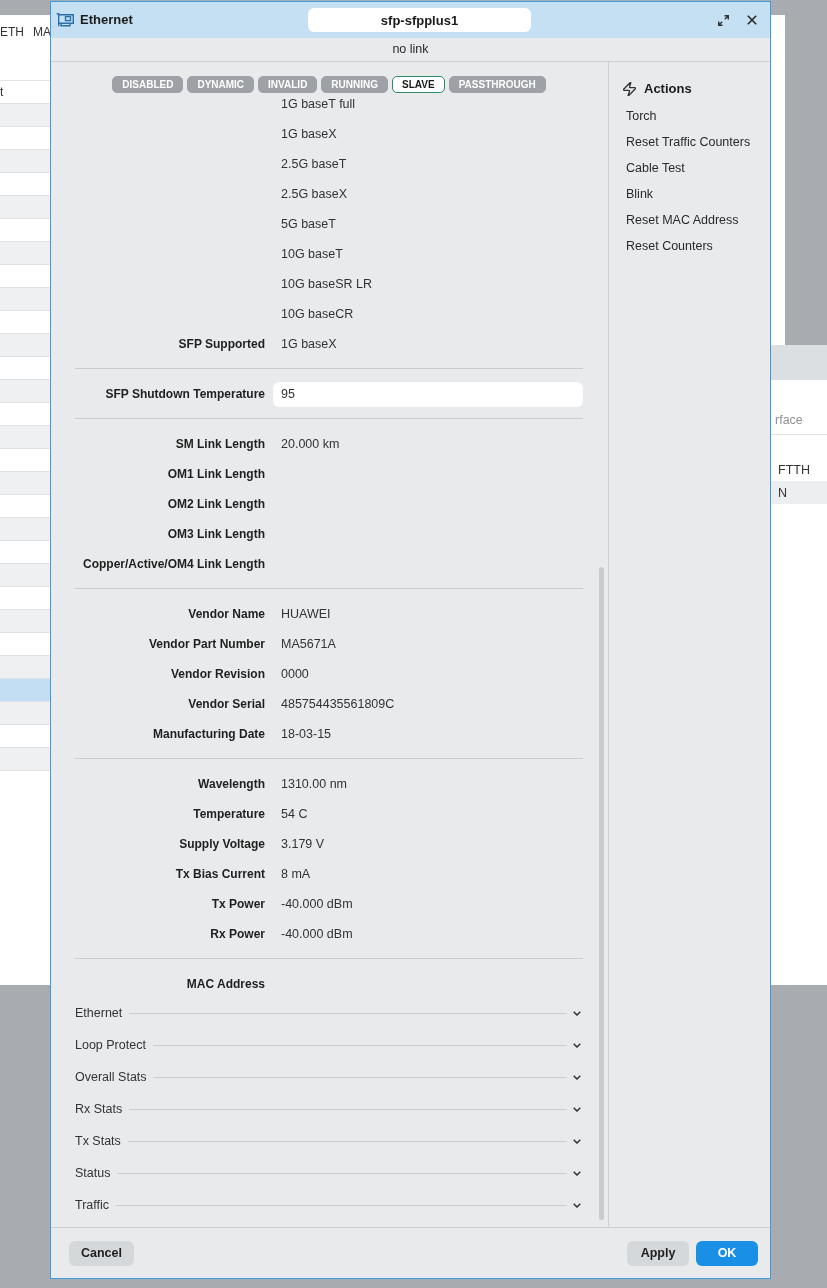 This screenshot has width=827, height=1288. Describe the element at coordinates (308, 224) in the screenshot. I see `field-value: 5G baseT` at that location.